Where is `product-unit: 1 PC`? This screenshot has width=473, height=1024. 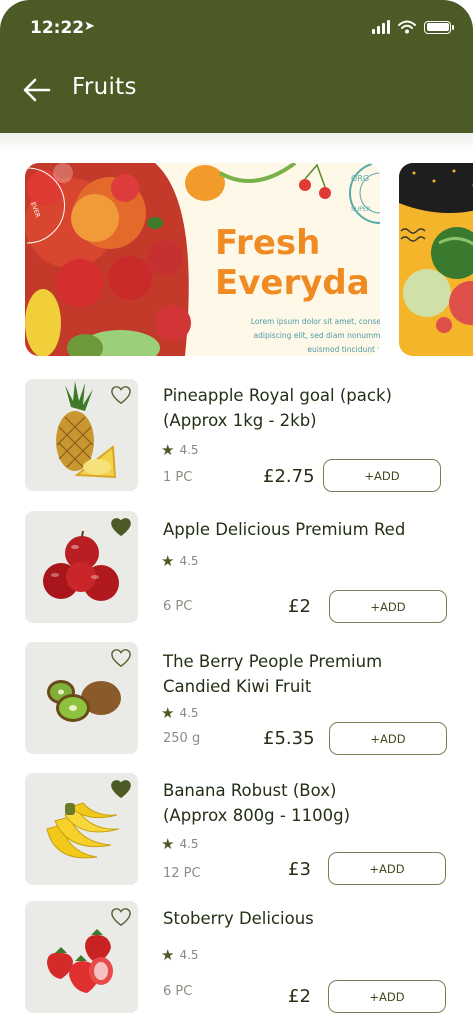
product-unit: 1 PC is located at coordinates (178, 477).